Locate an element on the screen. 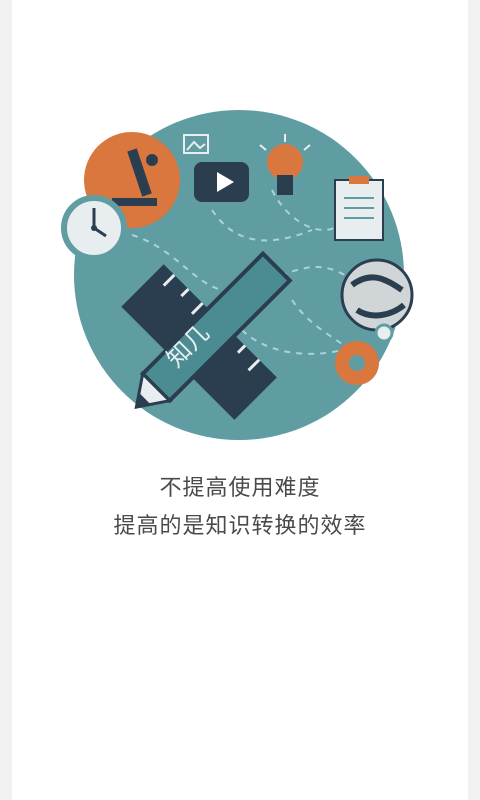 Image resolution: width=480 pixels, height=800 pixels. clipboard-icon is located at coordinates (359, 208).